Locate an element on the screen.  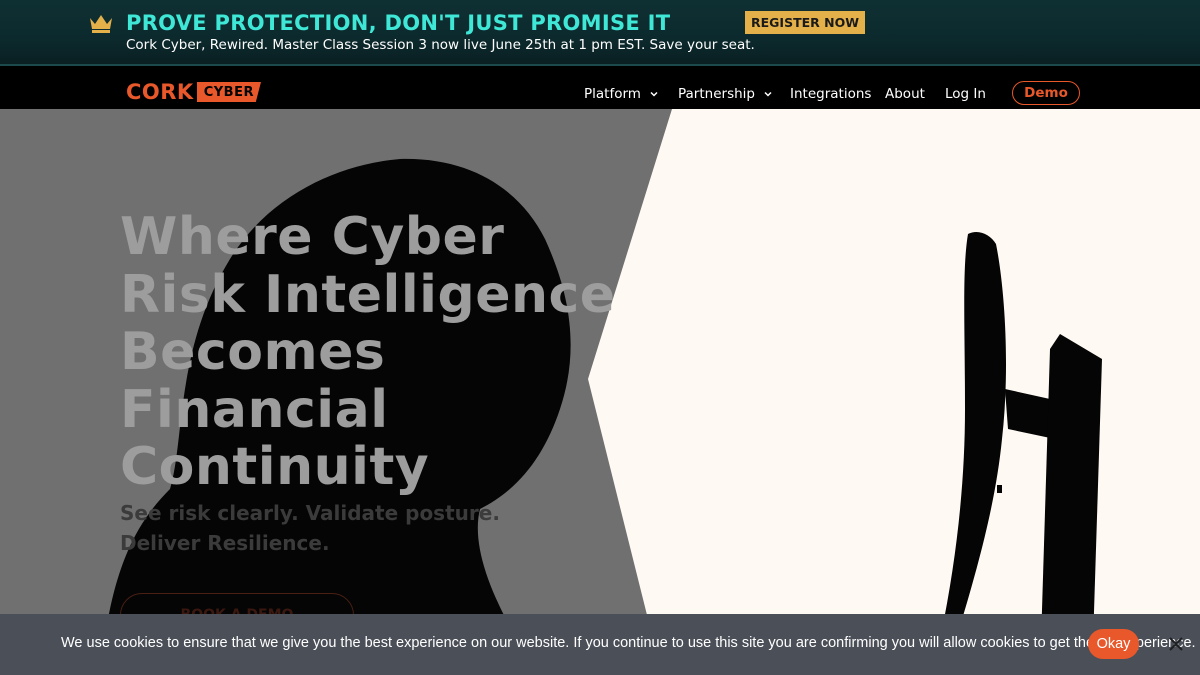
cork-cyber-logo: CORK CYBER is located at coordinates (193, 92).